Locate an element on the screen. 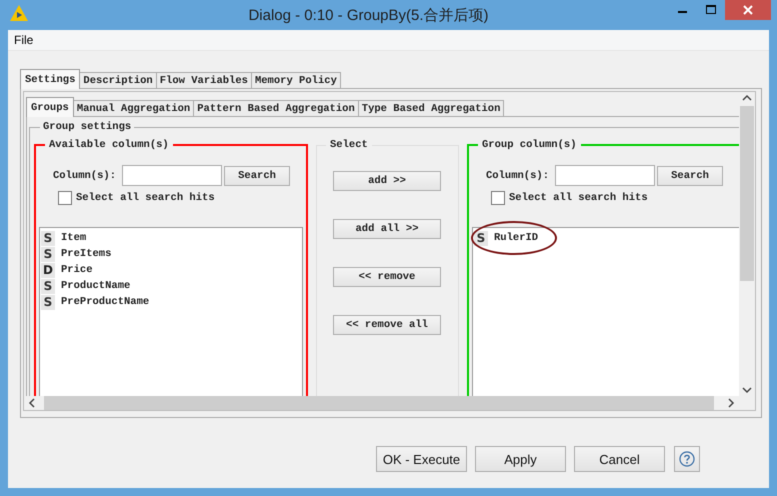 This screenshot has width=777, height=496. tab: Type Based Aggregation is located at coordinates (431, 108).